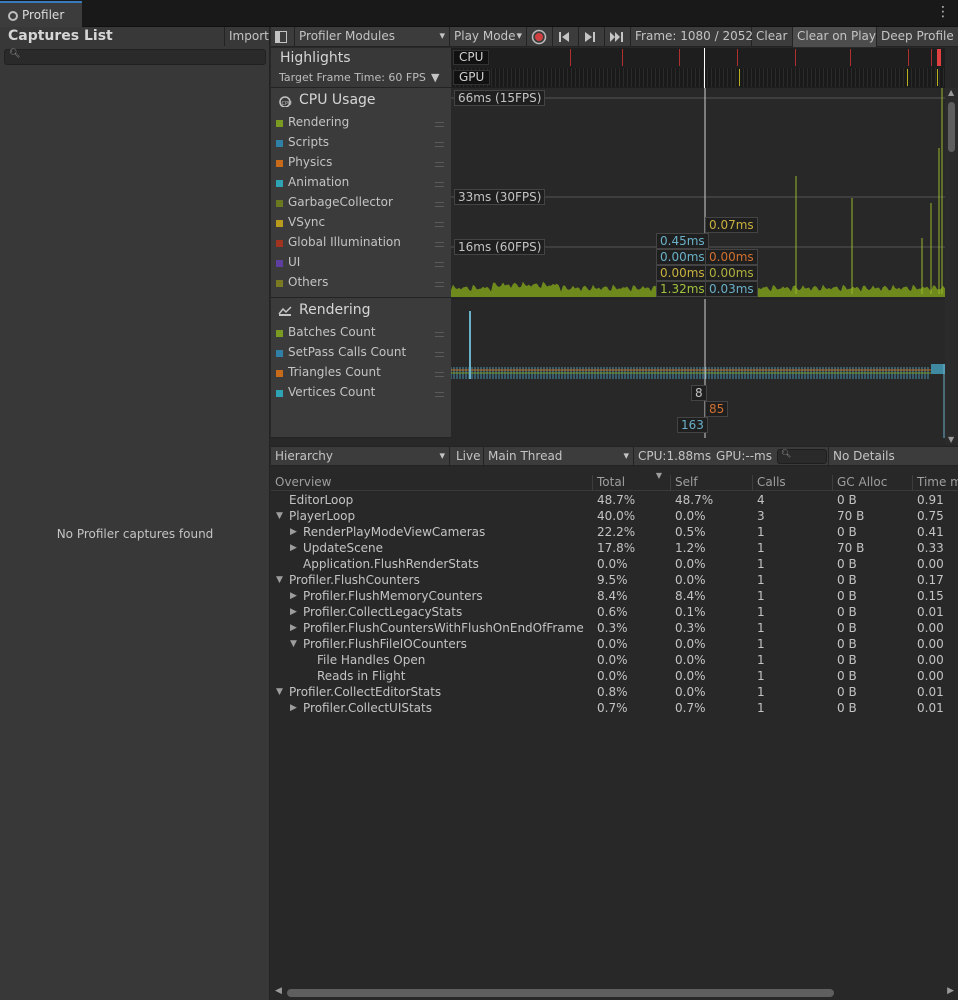 The width and height of the screenshot is (958, 1000). Describe the element at coordinates (304, 456) in the screenshot. I see `view-label: Hierarchy` at that location.